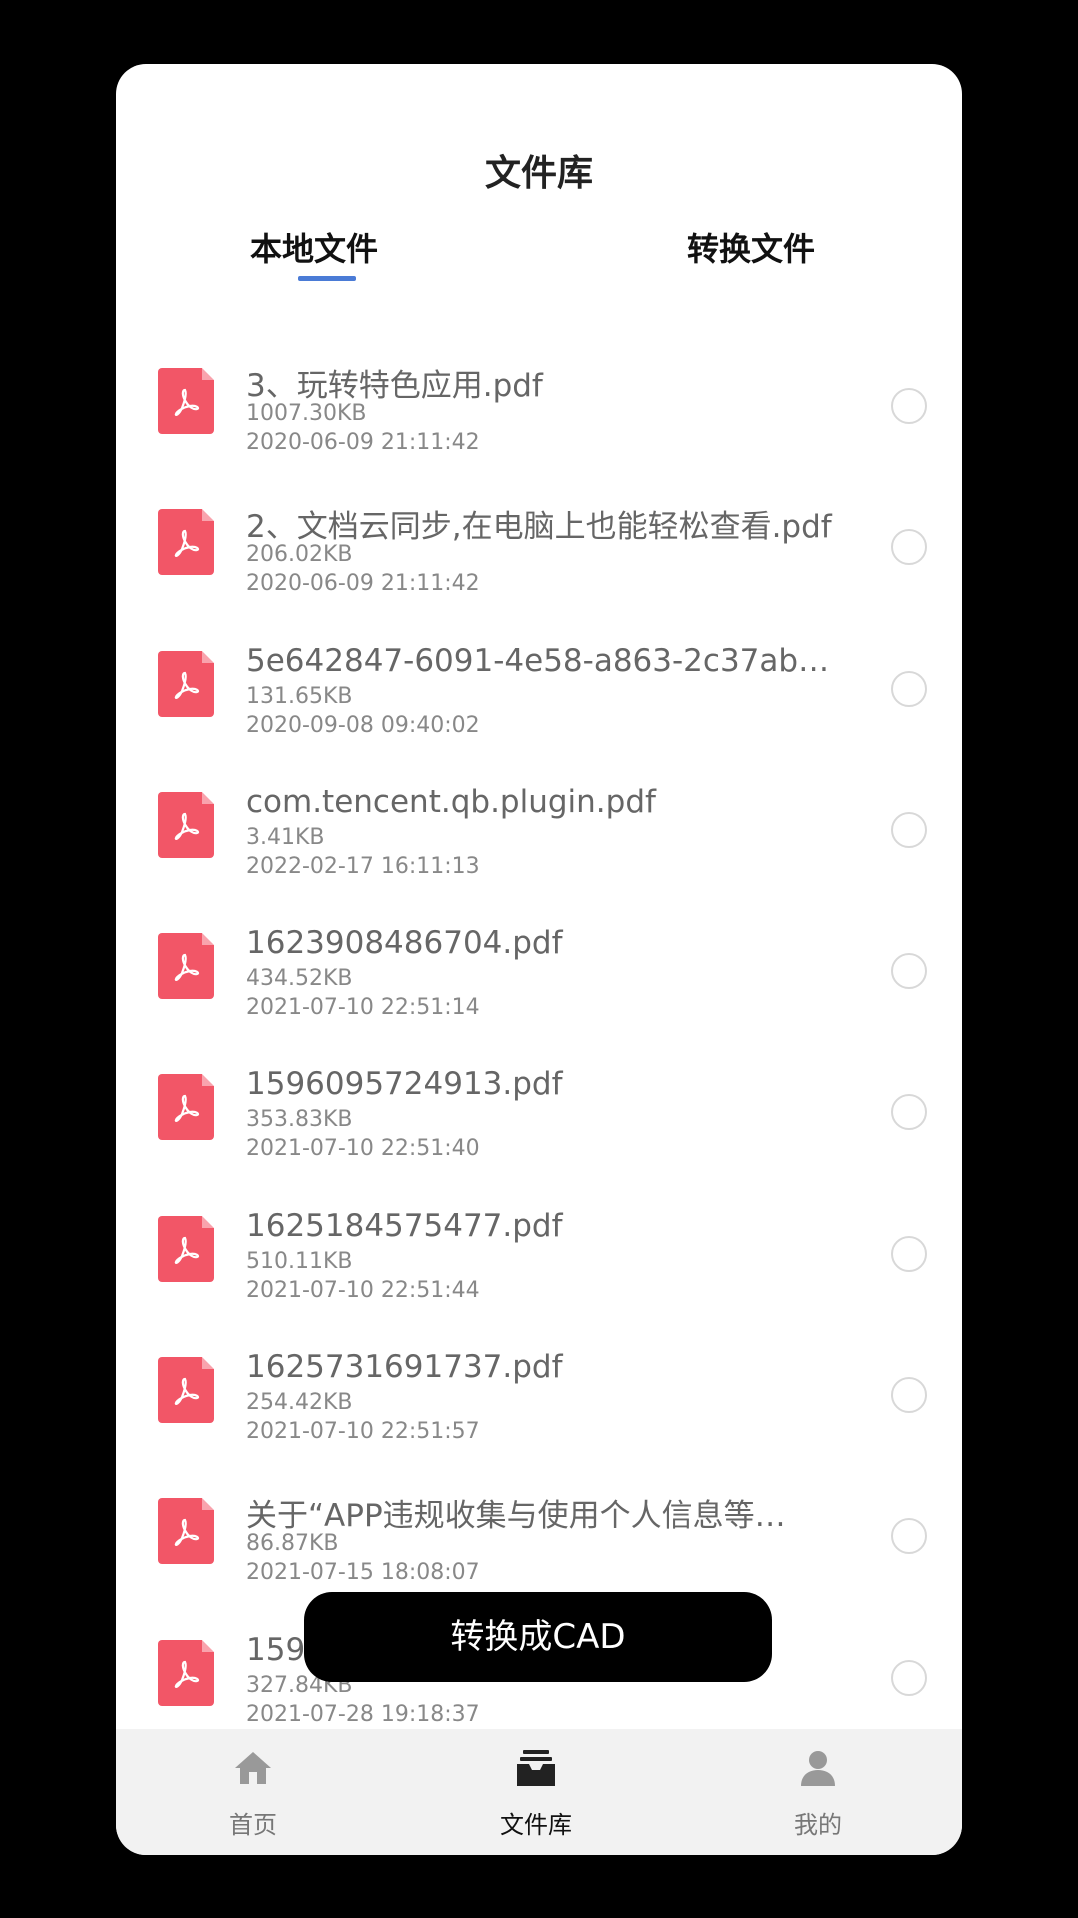  I want to click on active-tab-indicator, so click(327, 278).